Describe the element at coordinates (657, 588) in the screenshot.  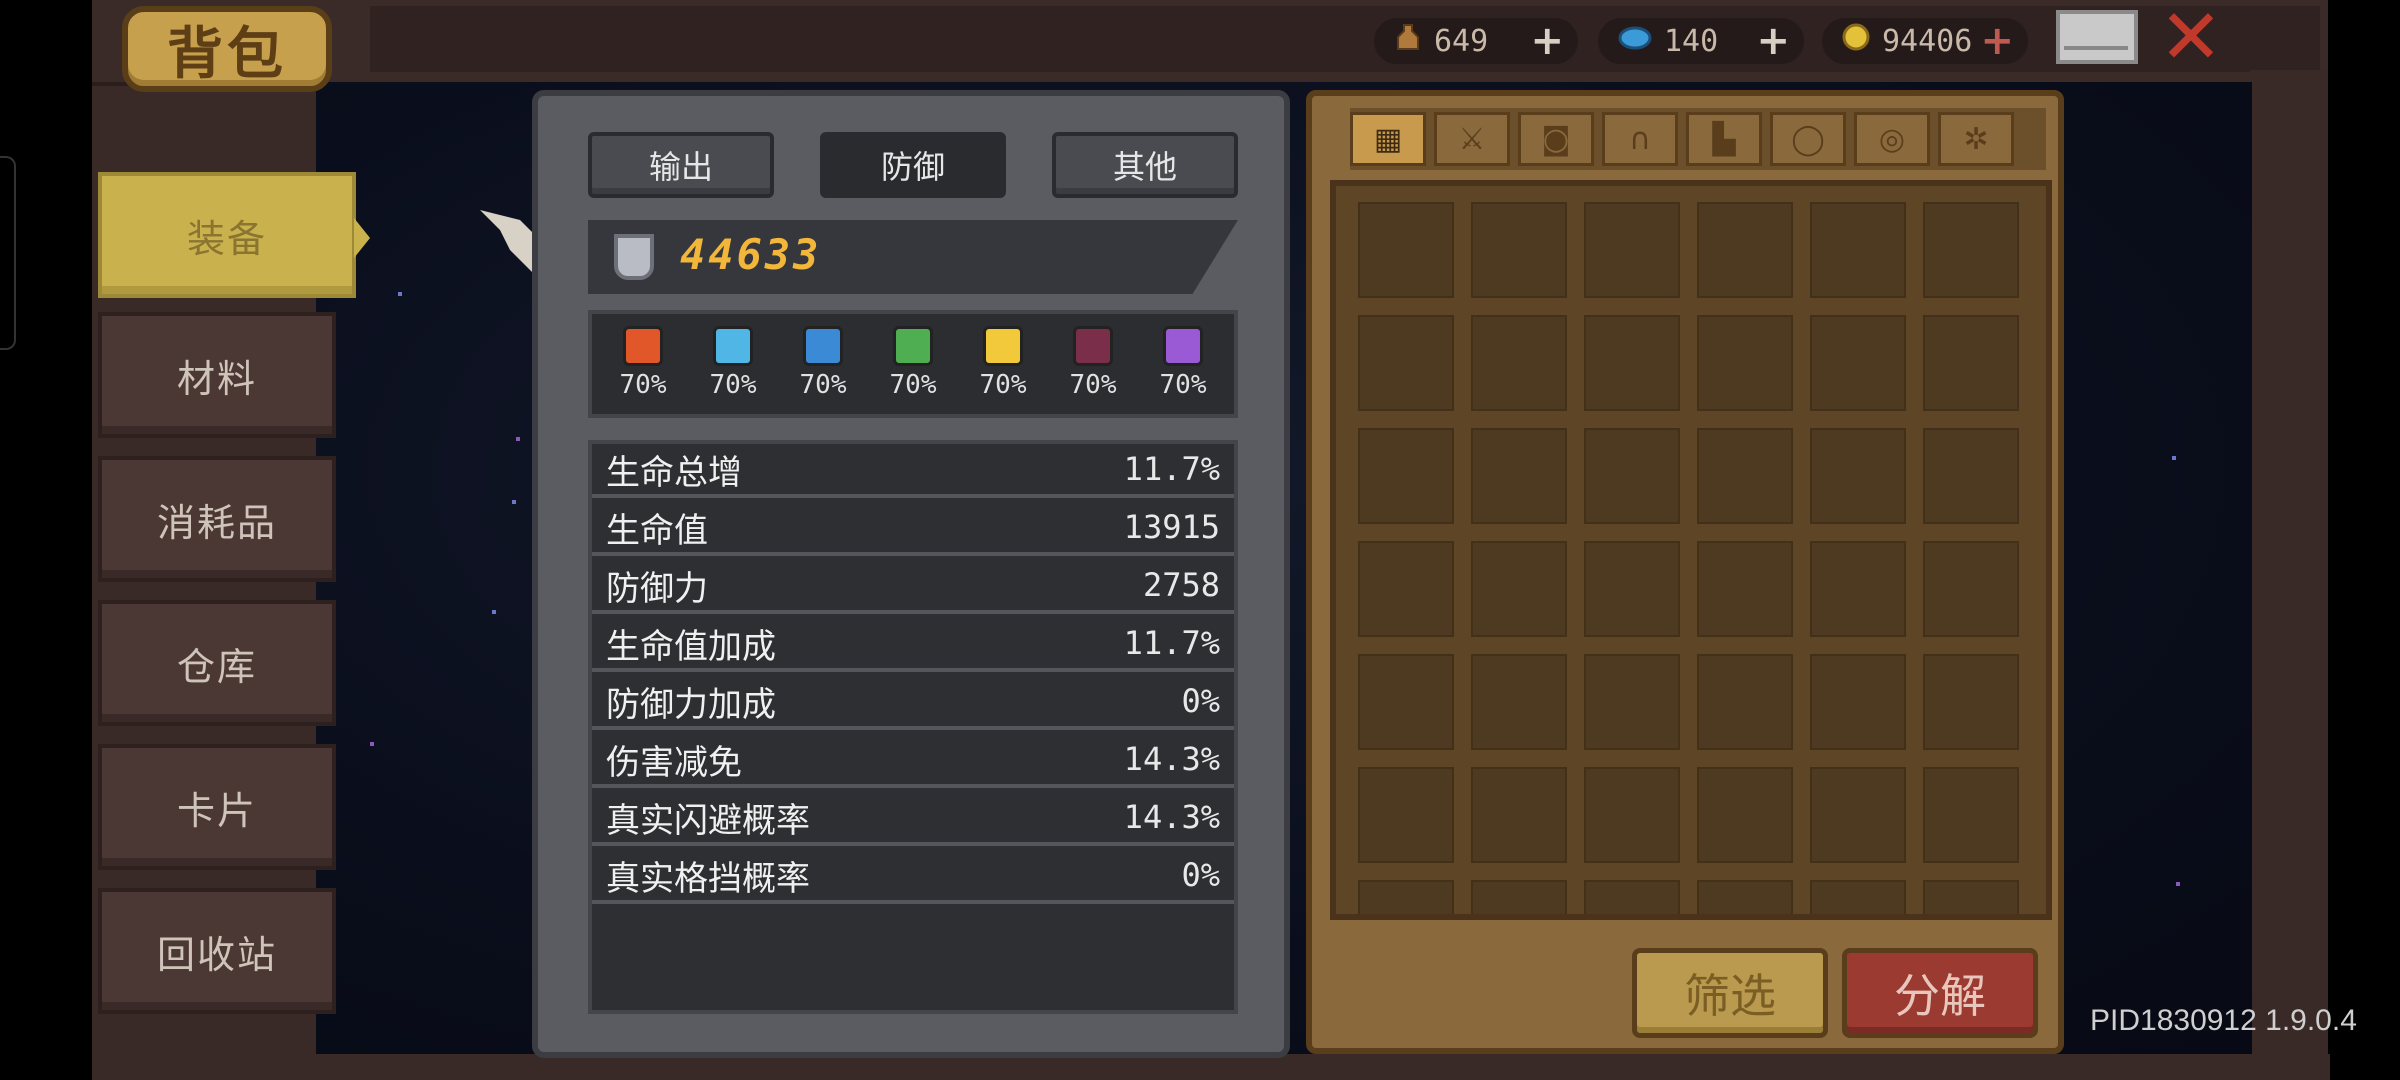
I see `stat-label: 防御力` at that location.